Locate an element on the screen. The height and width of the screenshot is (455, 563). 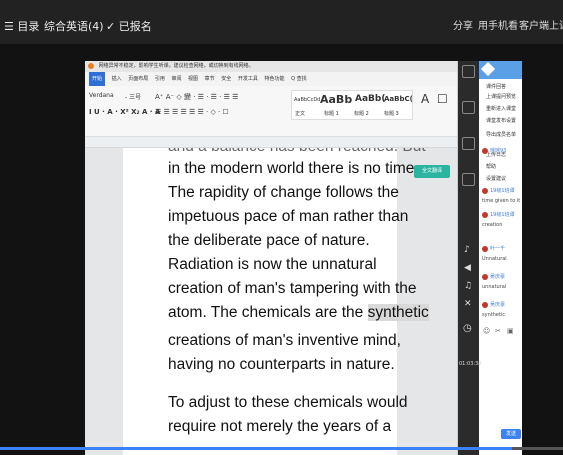
chat-message: 吴庆豪 is located at coordinates (493, 276).